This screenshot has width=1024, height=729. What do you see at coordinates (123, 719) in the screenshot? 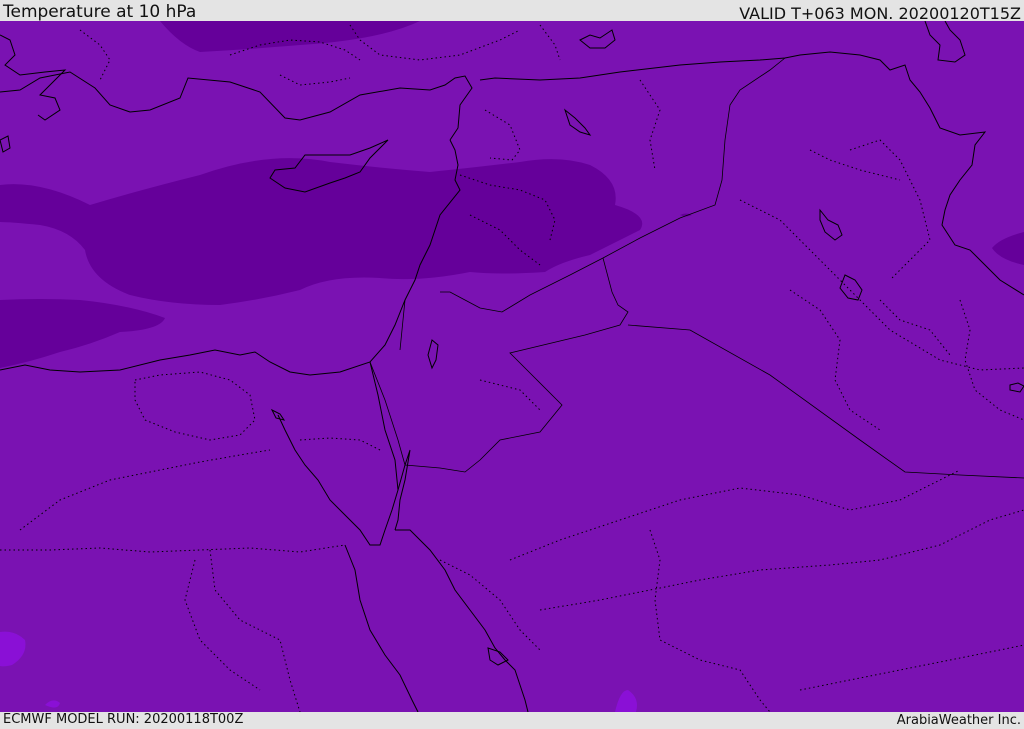
I see `model-run-label: ECMWF MODEL RUN: 20200118T00Z` at bounding box center [123, 719].